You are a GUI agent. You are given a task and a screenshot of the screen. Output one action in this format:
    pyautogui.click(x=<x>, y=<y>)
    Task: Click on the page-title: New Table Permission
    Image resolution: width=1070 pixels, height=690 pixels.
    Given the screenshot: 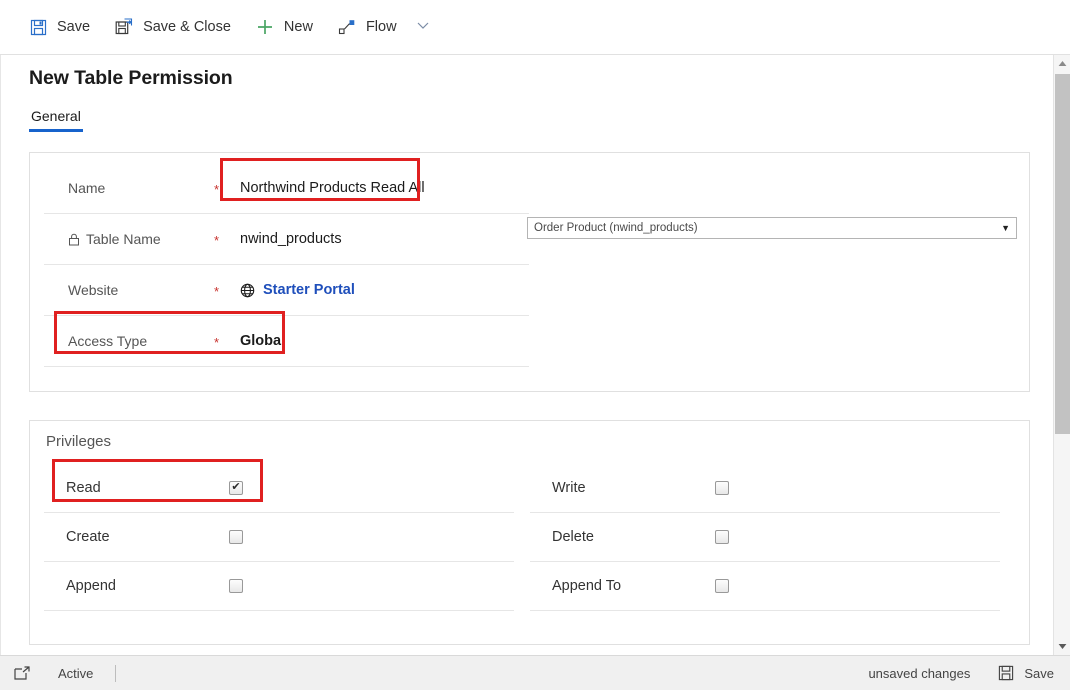 What is the action you would take?
    pyautogui.click(x=131, y=78)
    